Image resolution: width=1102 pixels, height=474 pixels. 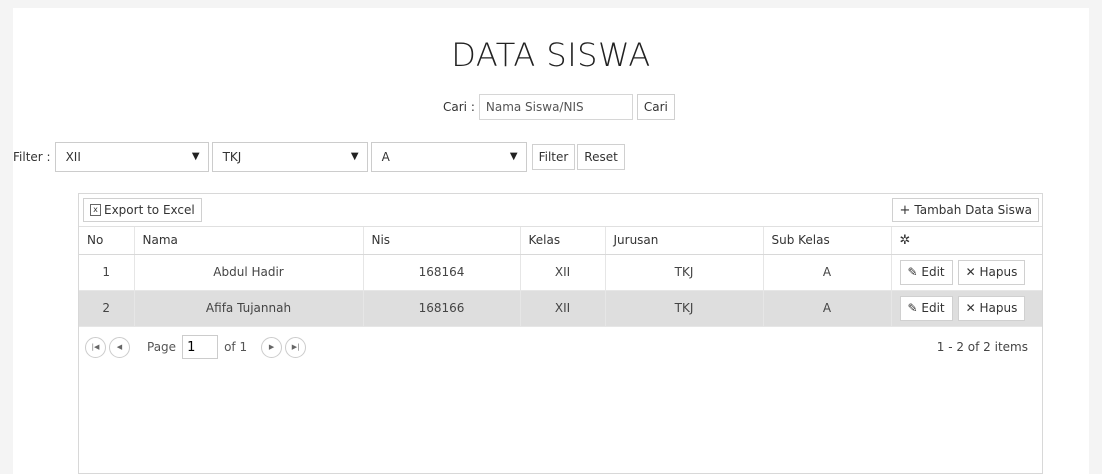 What do you see at coordinates (73, 157) in the screenshot?
I see `kelas-select-value: XII` at bounding box center [73, 157].